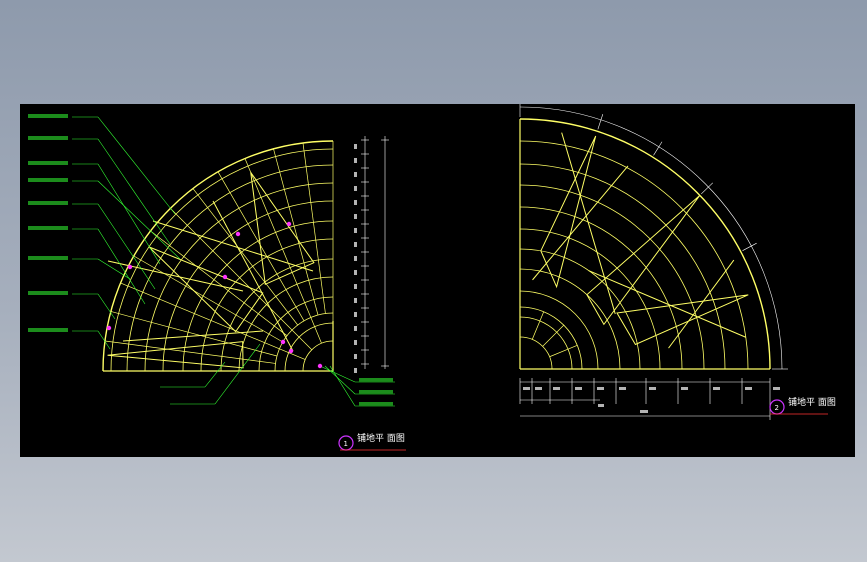 This screenshot has width=867, height=562. What do you see at coordinates (381, 438) in the screenshot?
I see `title-1-text: 铺地平 面图` at bounding box center [381, 438].